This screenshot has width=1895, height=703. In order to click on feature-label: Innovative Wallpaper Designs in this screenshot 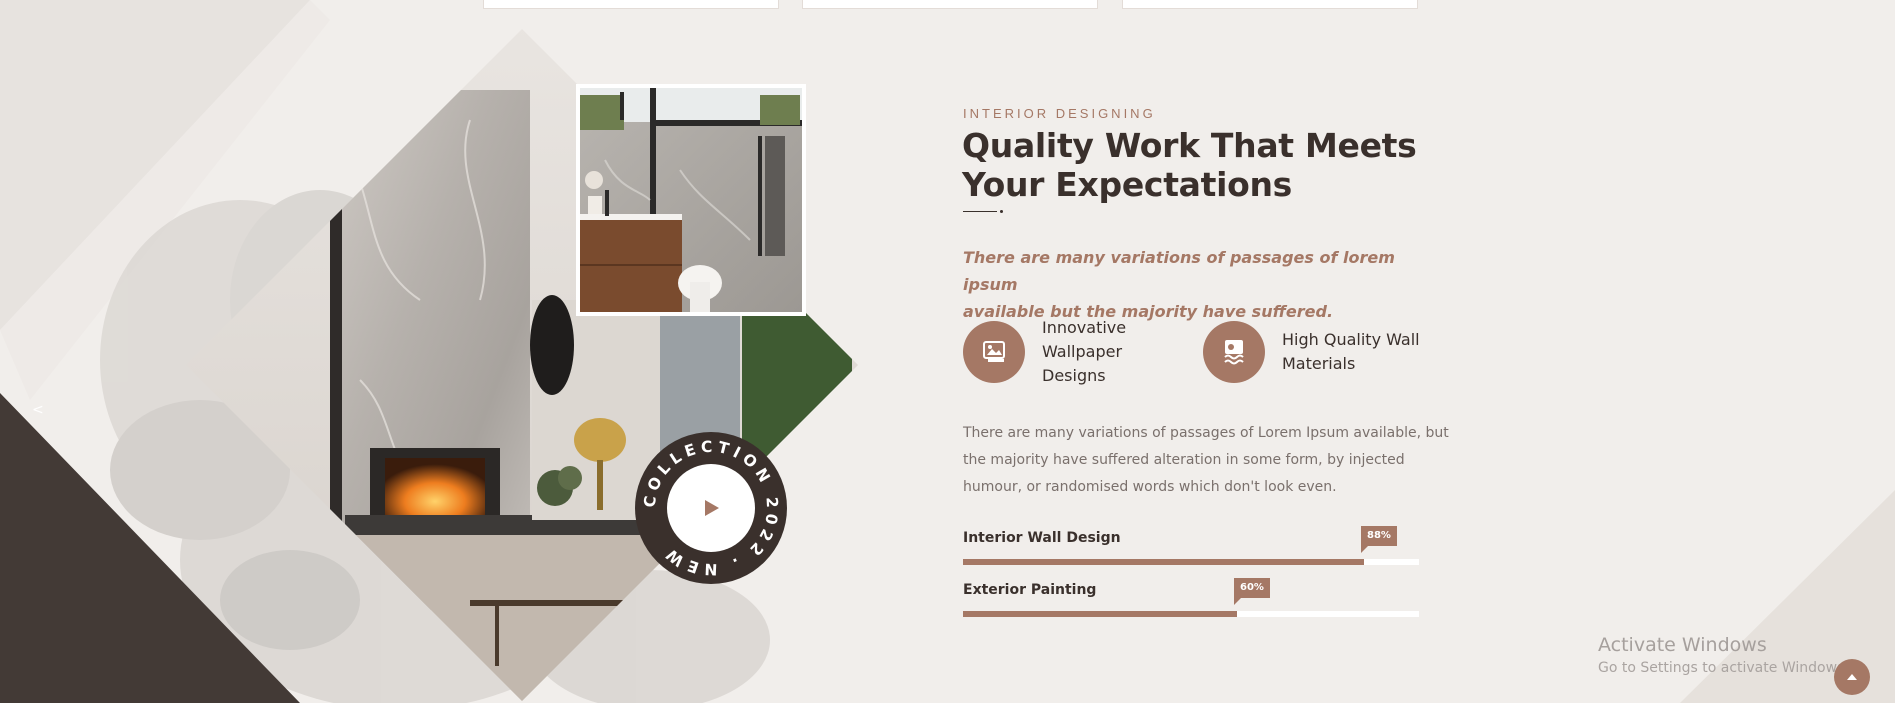, I will do `click(1114, 352)`.